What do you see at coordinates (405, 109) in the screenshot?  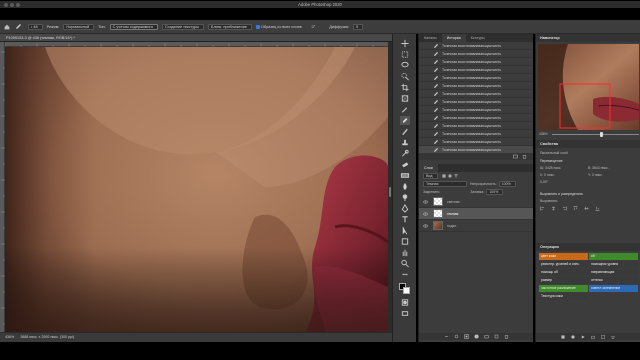 I see `eyedropper-tool-icon` at bounding box center [405, 109].